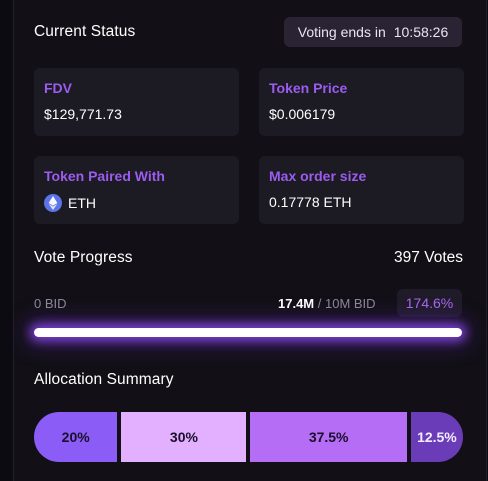 Image resolution: width=488 pixels, height=481 pixels. What do you see at coordinates (361, 102) in the screenshot?
I see `token-price-card: Token Price $0.006179` at bounding box center [361, 102].